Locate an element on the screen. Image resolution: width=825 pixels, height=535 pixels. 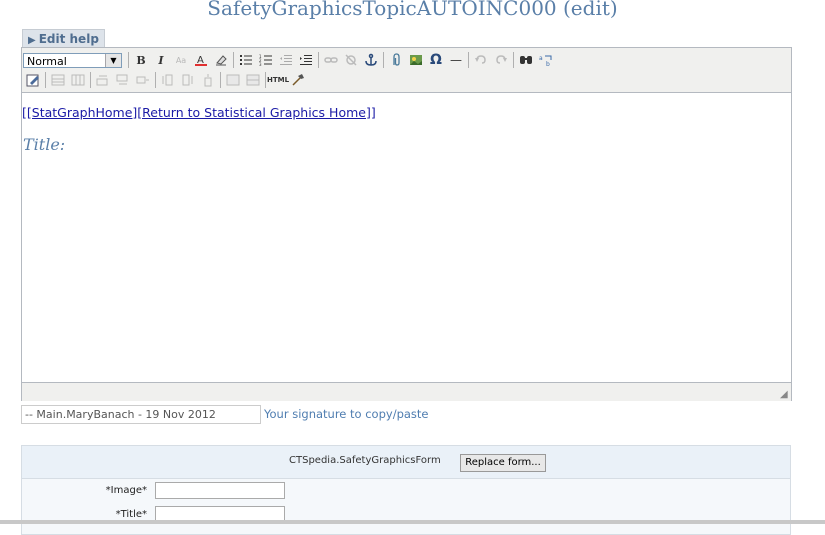
undo-icon is located at coordinates (481, 60).